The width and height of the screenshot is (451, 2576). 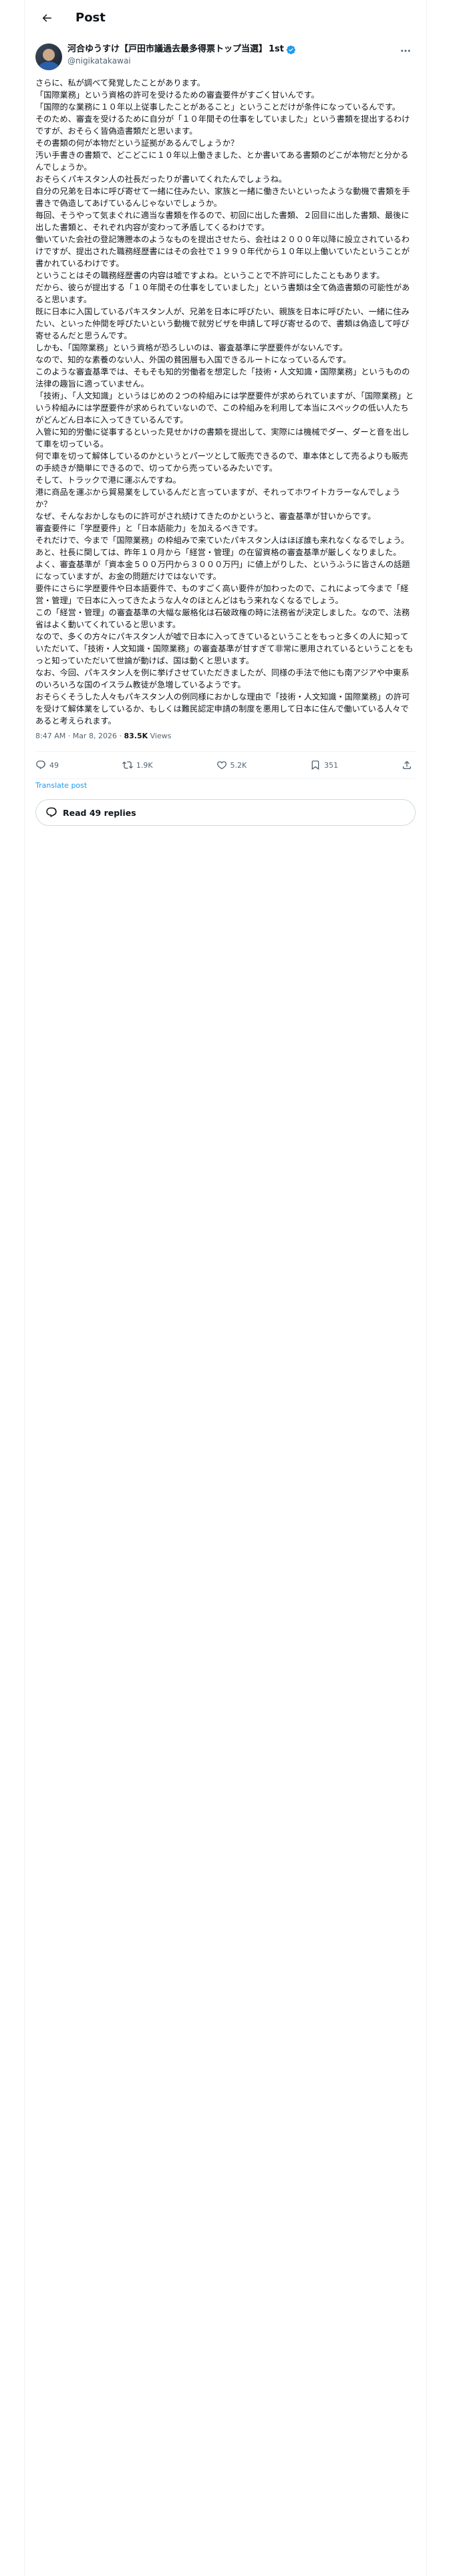 I want to click on verified-icon, so click(x=291, y=49).